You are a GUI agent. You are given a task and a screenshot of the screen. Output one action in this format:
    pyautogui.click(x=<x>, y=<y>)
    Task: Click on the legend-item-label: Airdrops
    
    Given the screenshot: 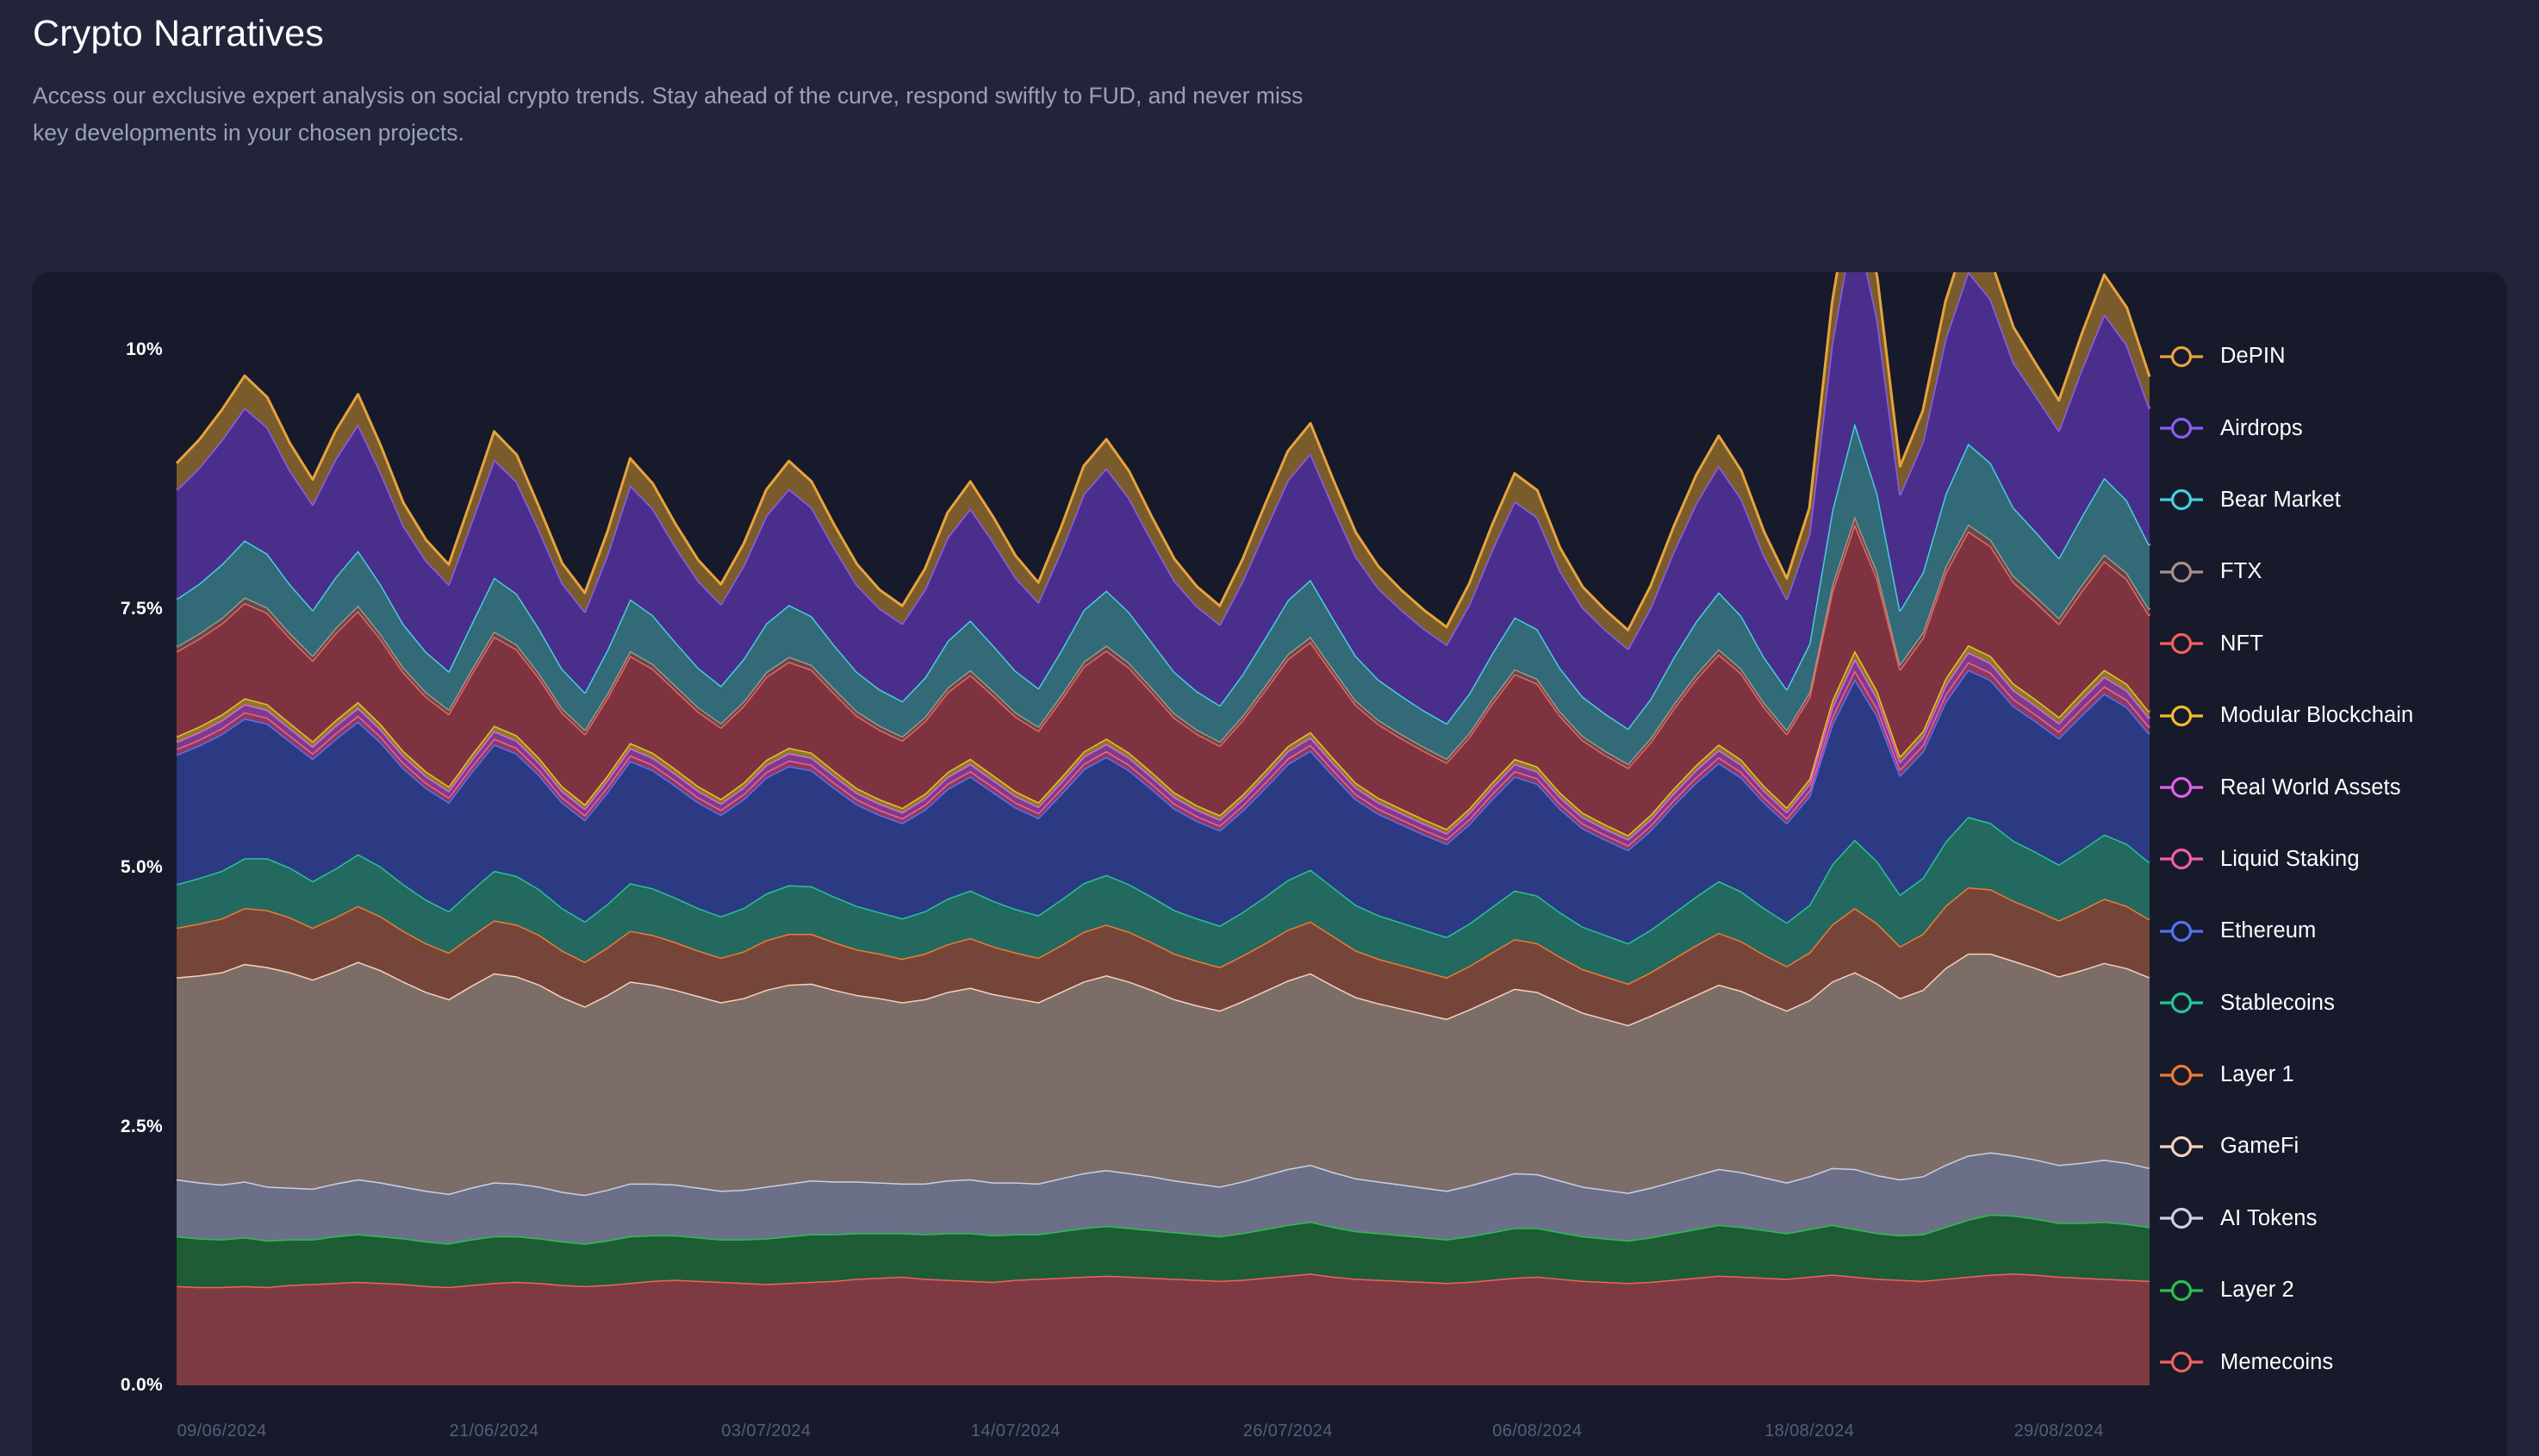 What is the action you would take?
    pyautogui.click(x=2261, y=428)
    